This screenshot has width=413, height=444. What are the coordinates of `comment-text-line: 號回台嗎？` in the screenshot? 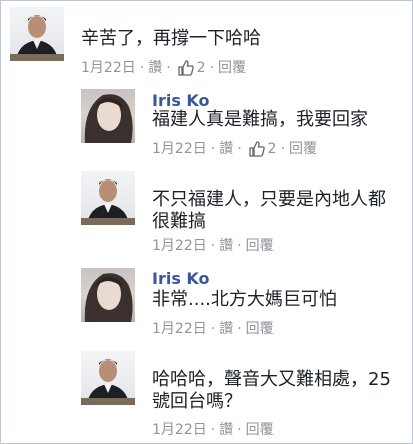 It's located at (197, 401).